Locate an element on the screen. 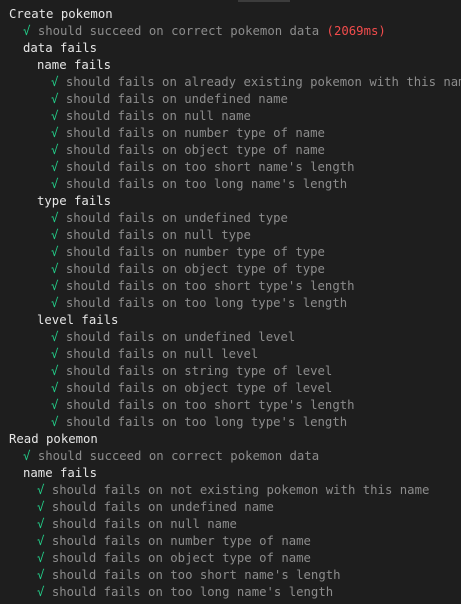  test-result-line: √ should fails on number type of type is located at coordinates (230, 252).